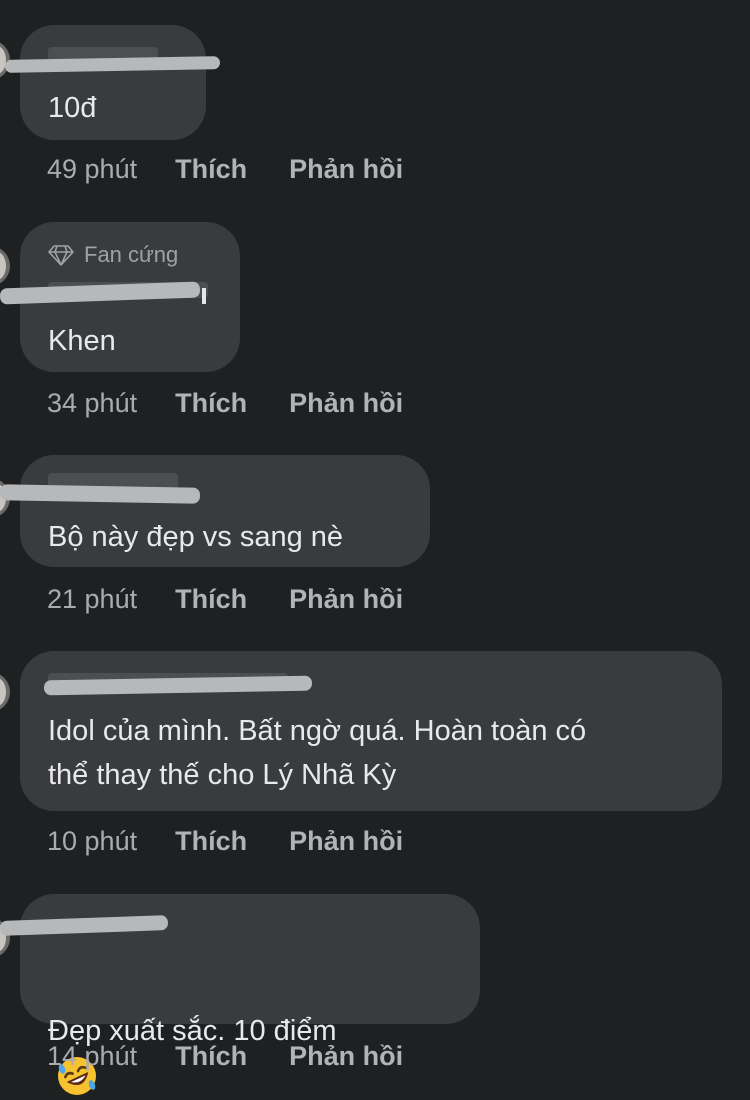  I want to click on comment-time: 49 phút, so click(92, 168).